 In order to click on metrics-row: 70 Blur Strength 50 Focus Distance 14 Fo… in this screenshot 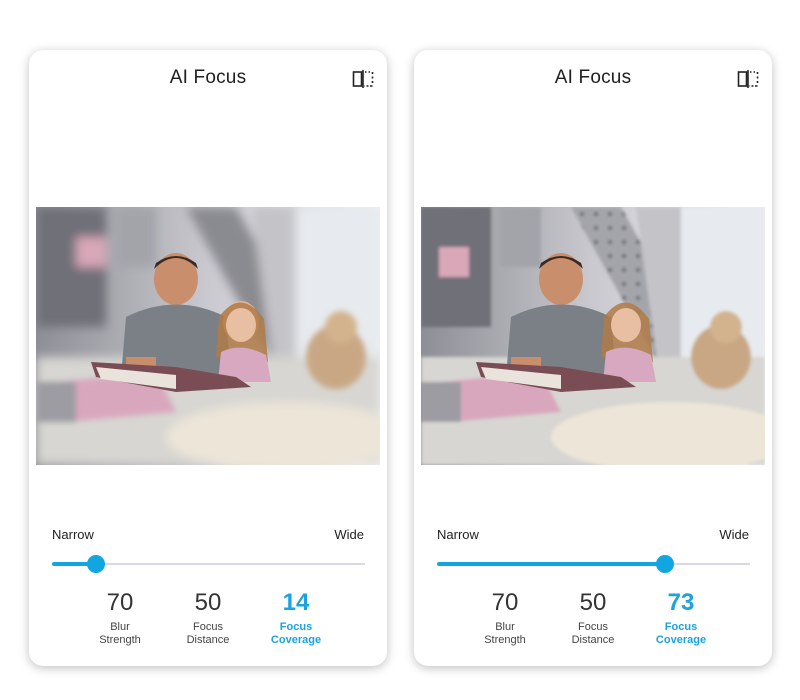, I will do `click(209, 623)`.